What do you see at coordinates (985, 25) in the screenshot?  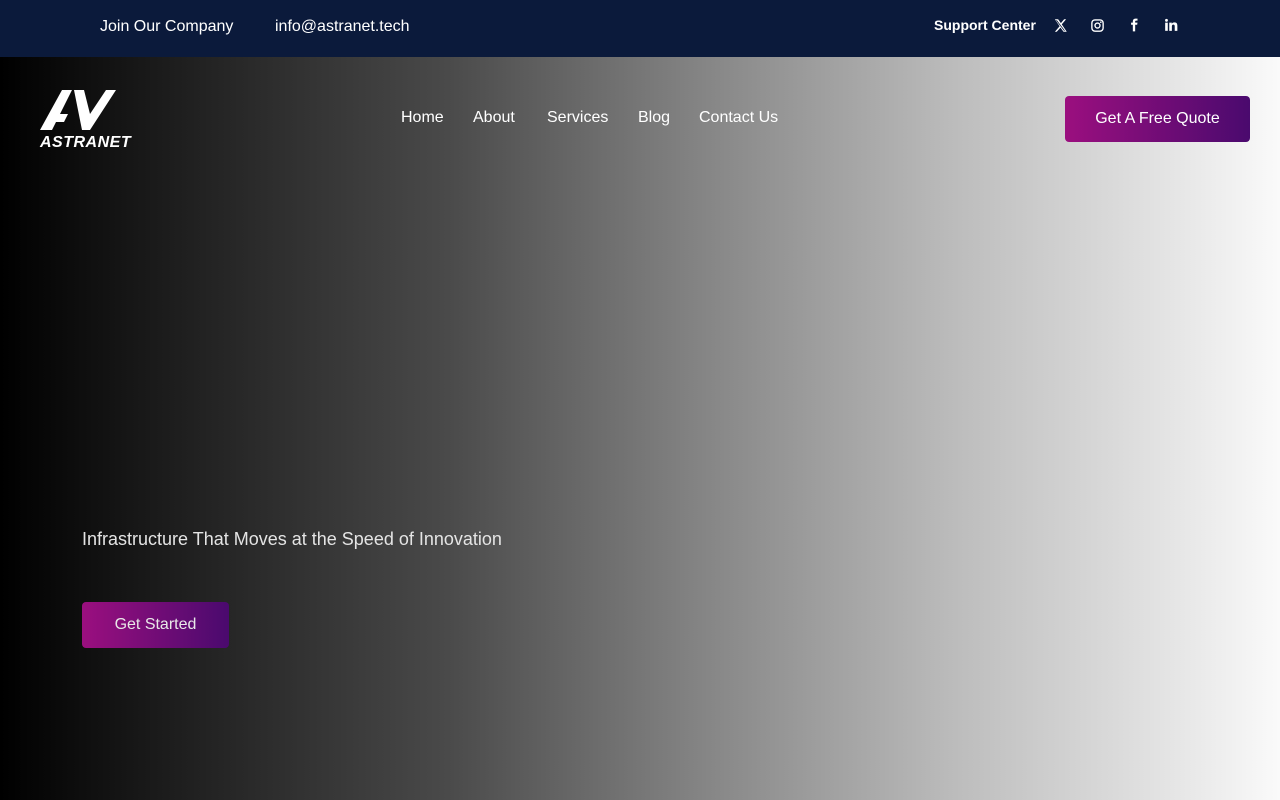 I see `support-center-link: Support Center` at bounding box center [985, 25].